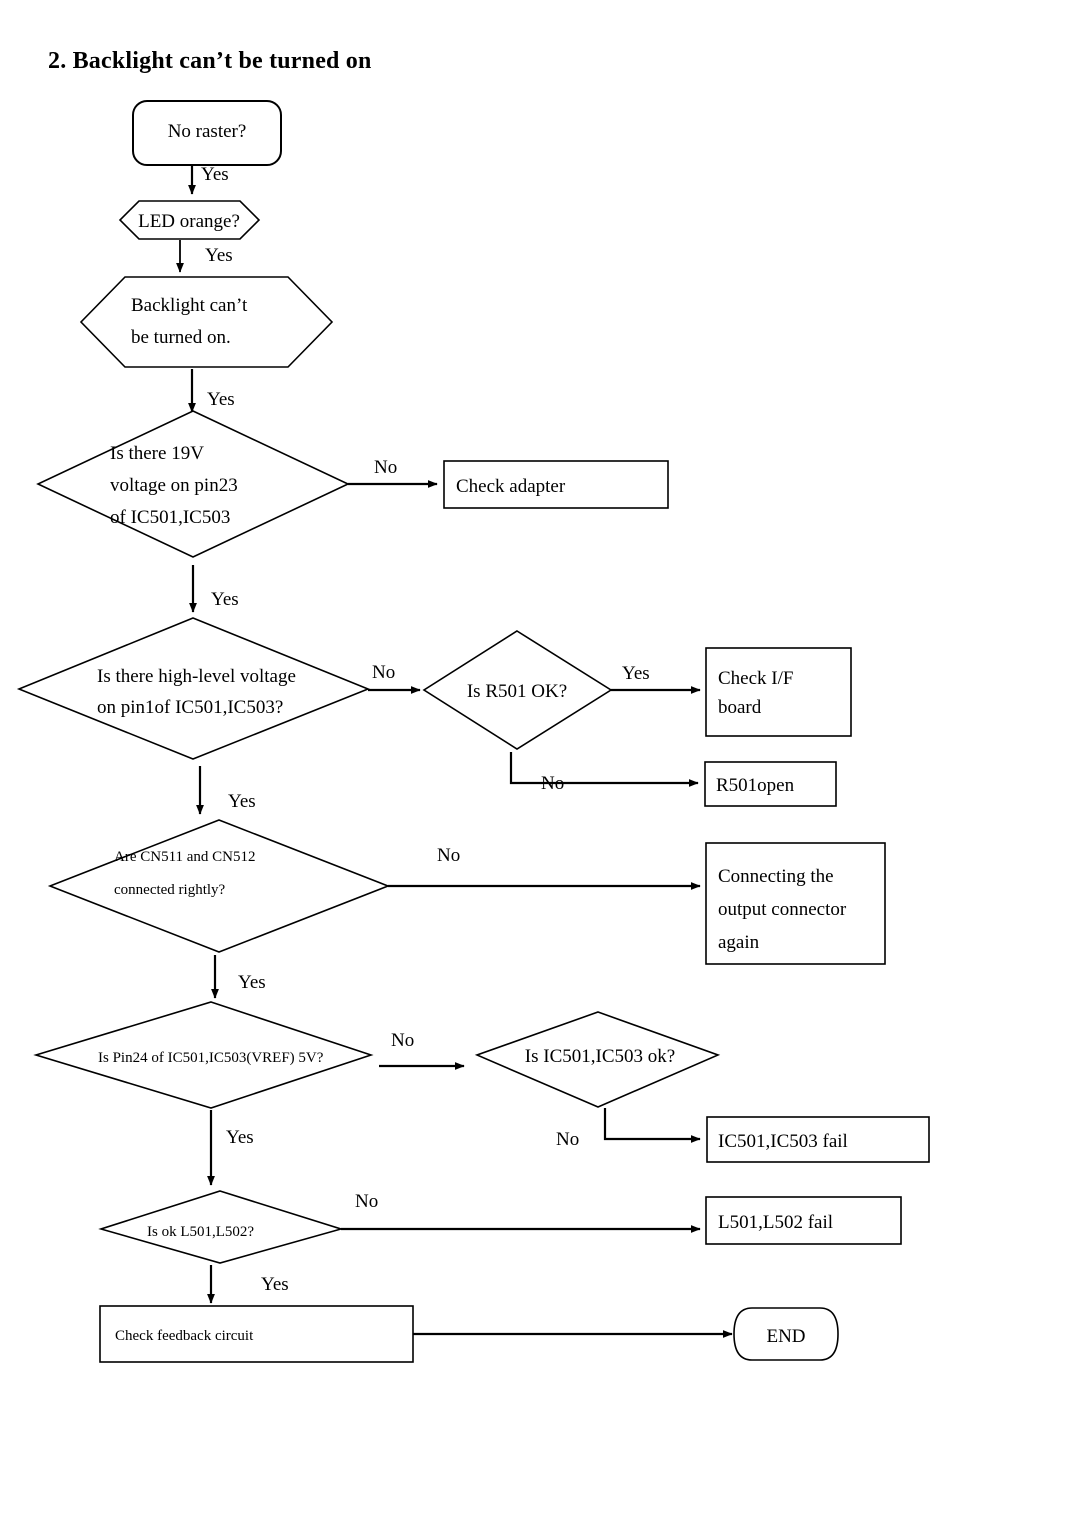  Describe the element at coordinates (248, 1284) in the screenshot. I see `edge-l501-to-check-feedback: Yes` at that location.